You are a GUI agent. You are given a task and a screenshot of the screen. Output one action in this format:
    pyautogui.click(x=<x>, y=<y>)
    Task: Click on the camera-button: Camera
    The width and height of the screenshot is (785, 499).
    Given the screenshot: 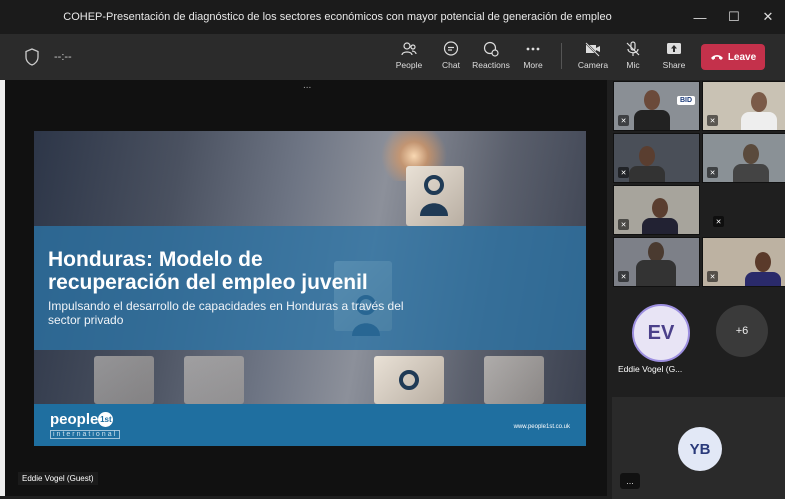 What is the action you would take?
    pyautogui.click(x=593, y=55)
    